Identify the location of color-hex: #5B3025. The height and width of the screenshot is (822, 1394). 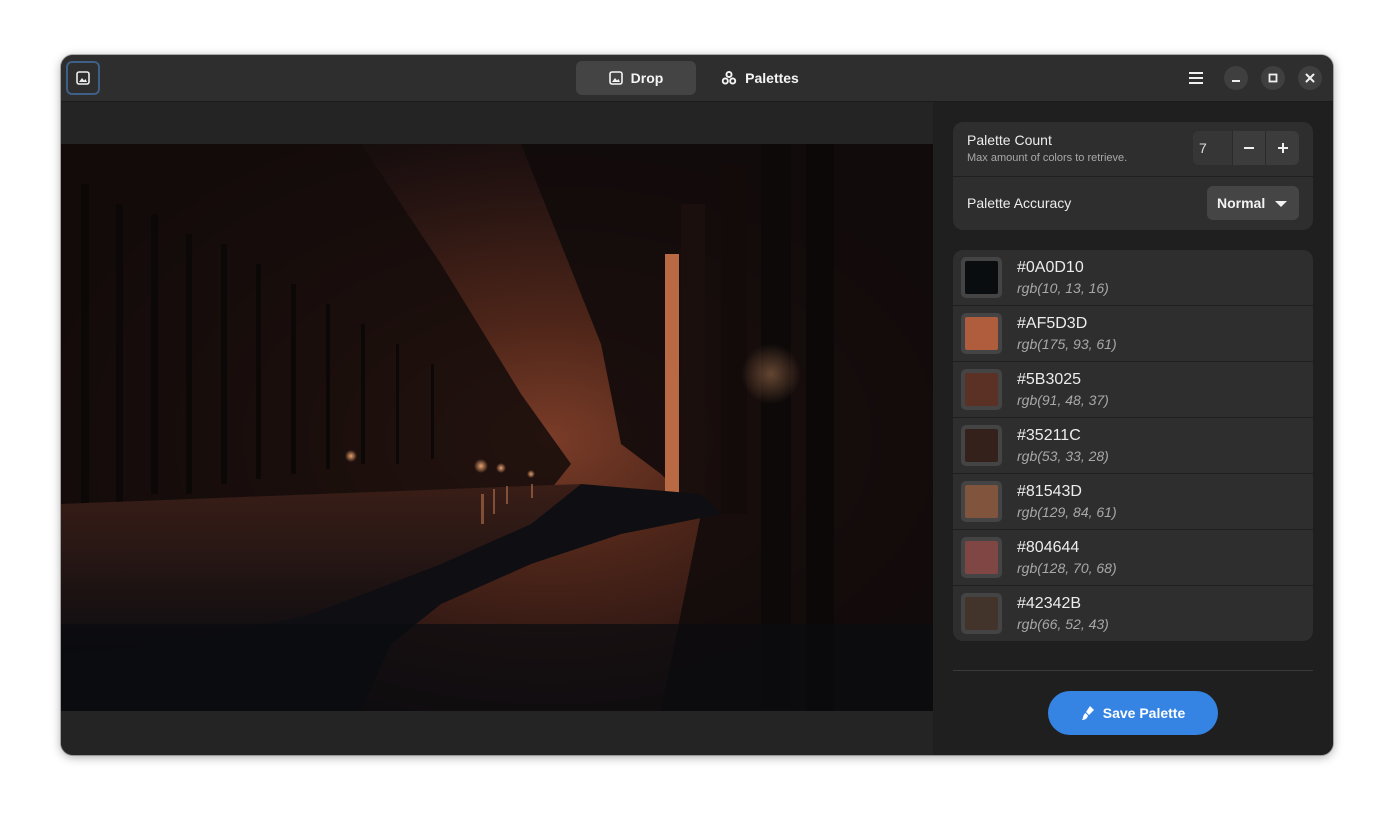
(1049, 379).